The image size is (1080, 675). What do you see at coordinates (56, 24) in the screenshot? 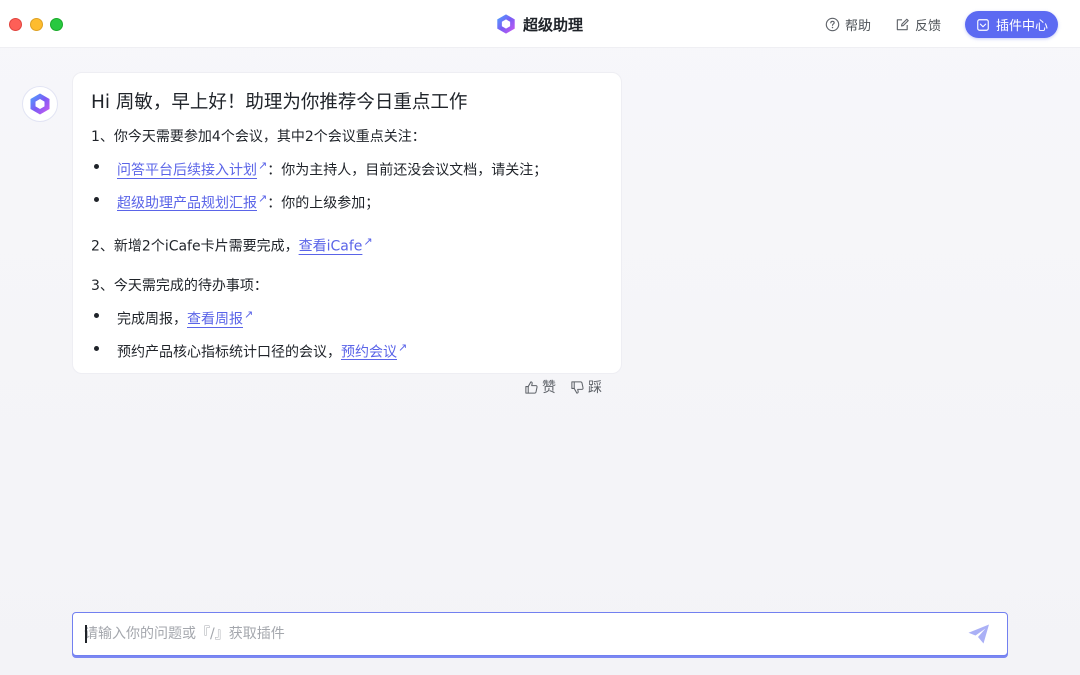
I see `window-maximize-button` at bounding box center [56, 24].